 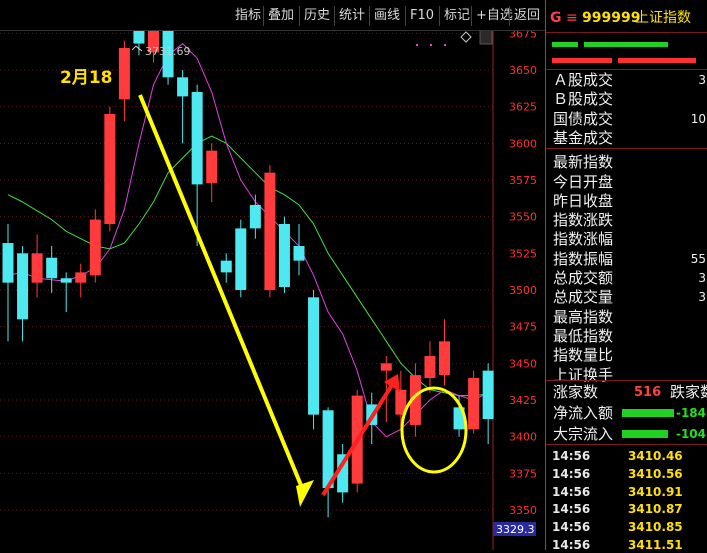 I want to click on quote-label: 最高指数, so click(x=583, y=316).